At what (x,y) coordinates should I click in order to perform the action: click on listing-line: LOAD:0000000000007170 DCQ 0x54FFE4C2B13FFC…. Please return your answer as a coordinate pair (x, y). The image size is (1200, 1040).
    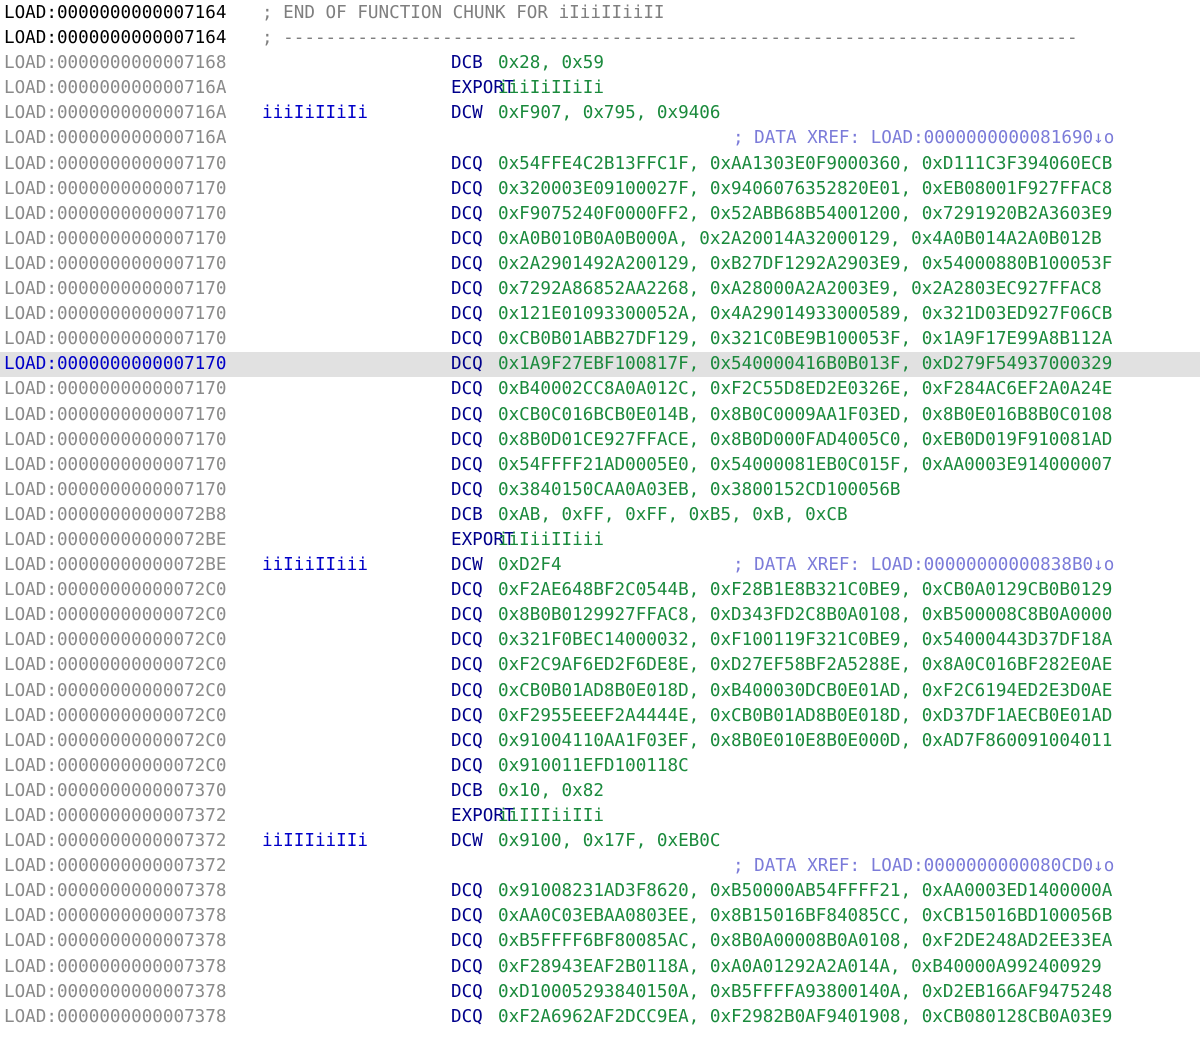
    Looking at the image, I should click on (600, 164).